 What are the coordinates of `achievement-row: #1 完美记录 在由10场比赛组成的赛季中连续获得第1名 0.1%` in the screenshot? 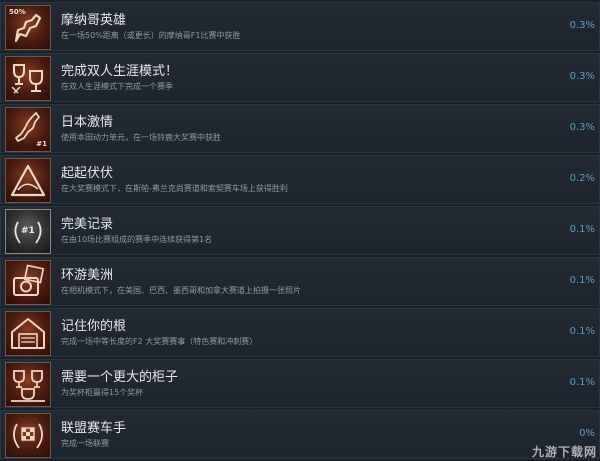 It's located at (300, 230).